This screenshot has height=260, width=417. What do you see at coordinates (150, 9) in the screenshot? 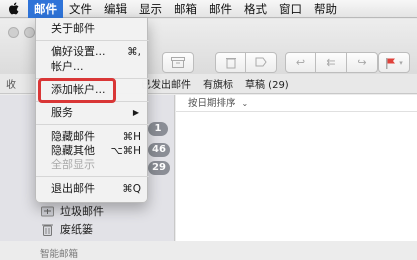
I see `menu-view: 显示` at bounding box center [150, 9].